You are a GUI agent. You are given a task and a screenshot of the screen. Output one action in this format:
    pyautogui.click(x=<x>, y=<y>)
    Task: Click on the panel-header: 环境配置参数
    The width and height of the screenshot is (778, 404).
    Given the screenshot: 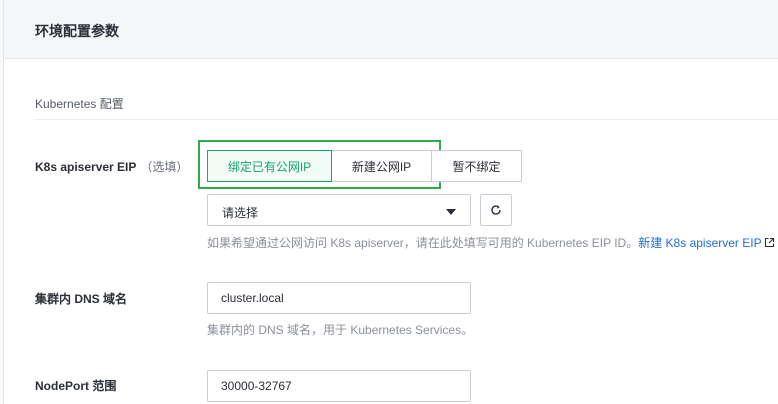 What is the action you would take?
    pyautogui.click(x=391, y=29)
    